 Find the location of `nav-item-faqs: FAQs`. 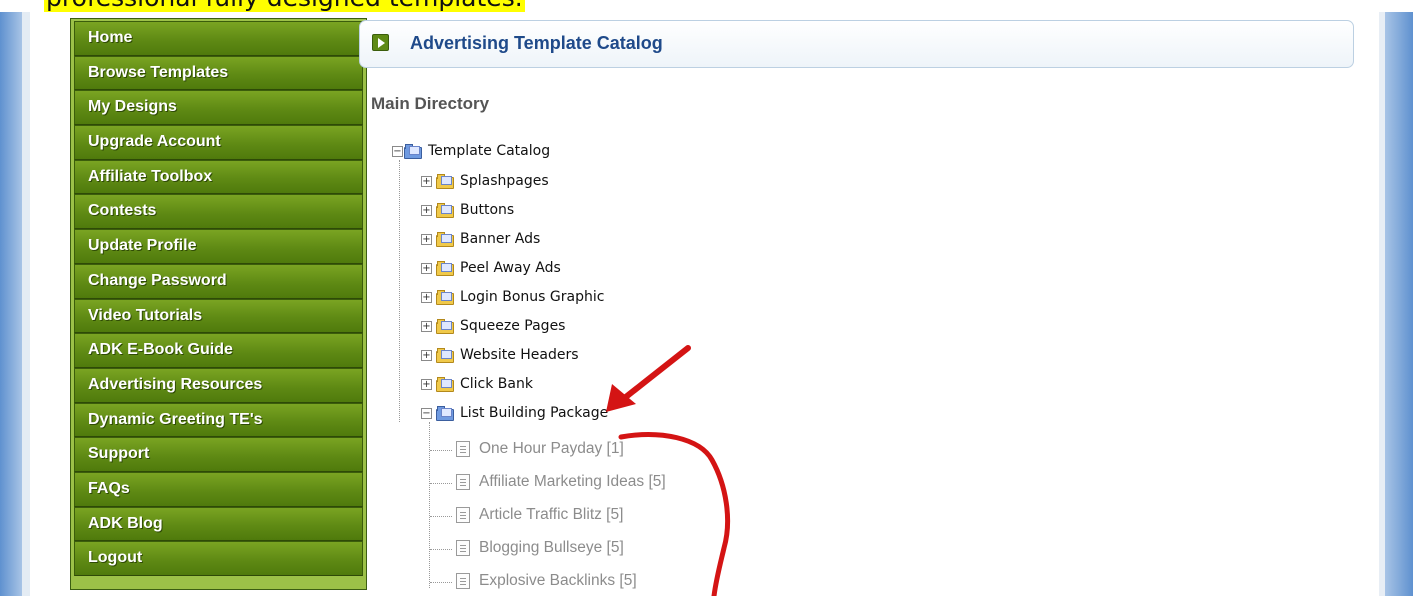

nav-item-faqs: FAQs is located at coordinates (218, 489).